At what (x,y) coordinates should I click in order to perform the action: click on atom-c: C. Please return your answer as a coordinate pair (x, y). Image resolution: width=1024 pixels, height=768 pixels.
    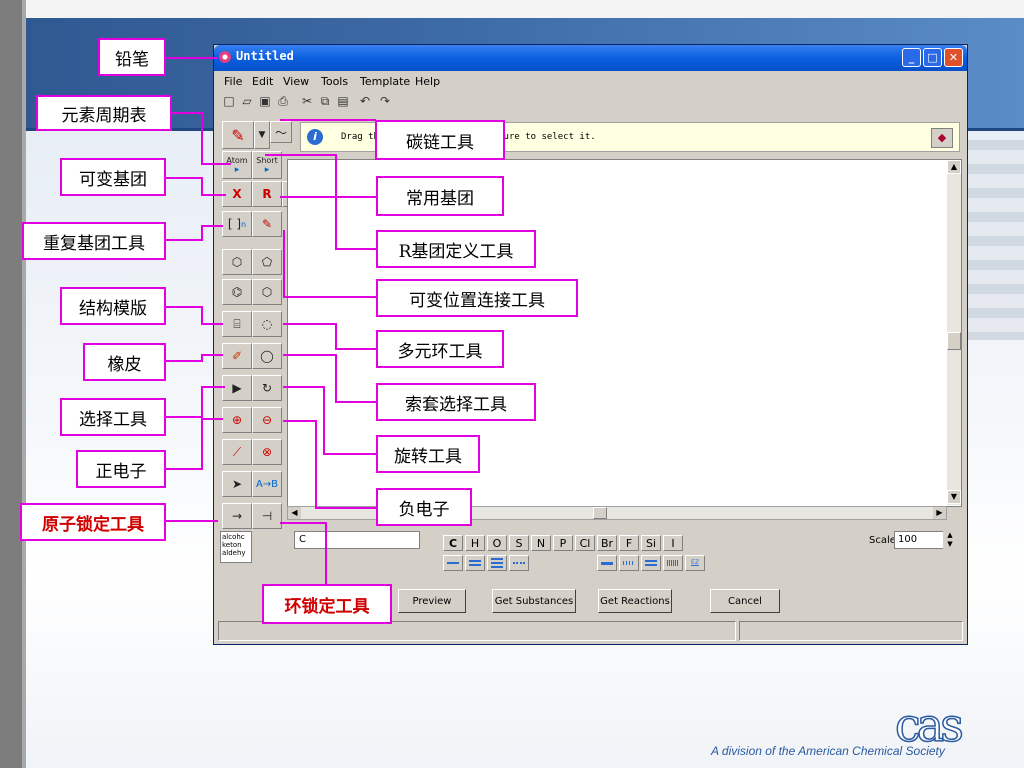
    Looking at the image, I should click on (453, 543).